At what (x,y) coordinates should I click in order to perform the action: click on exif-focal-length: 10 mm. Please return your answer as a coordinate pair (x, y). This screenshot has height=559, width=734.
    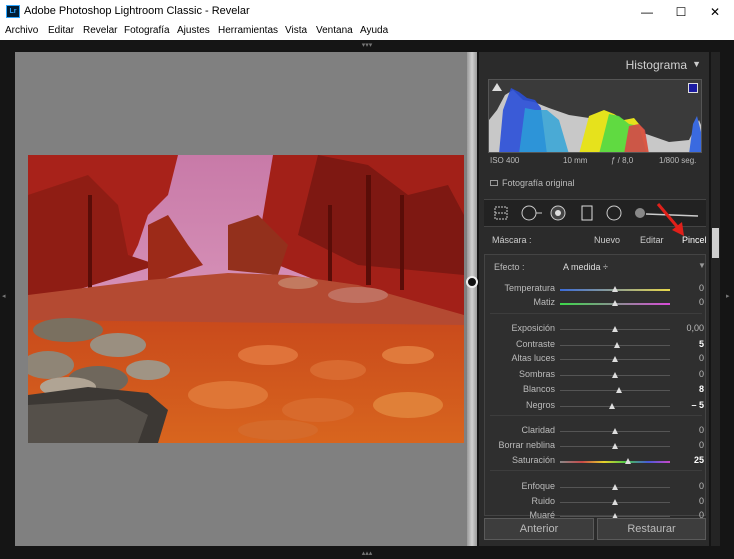
    Looking at the image, I should click on (575, 160).